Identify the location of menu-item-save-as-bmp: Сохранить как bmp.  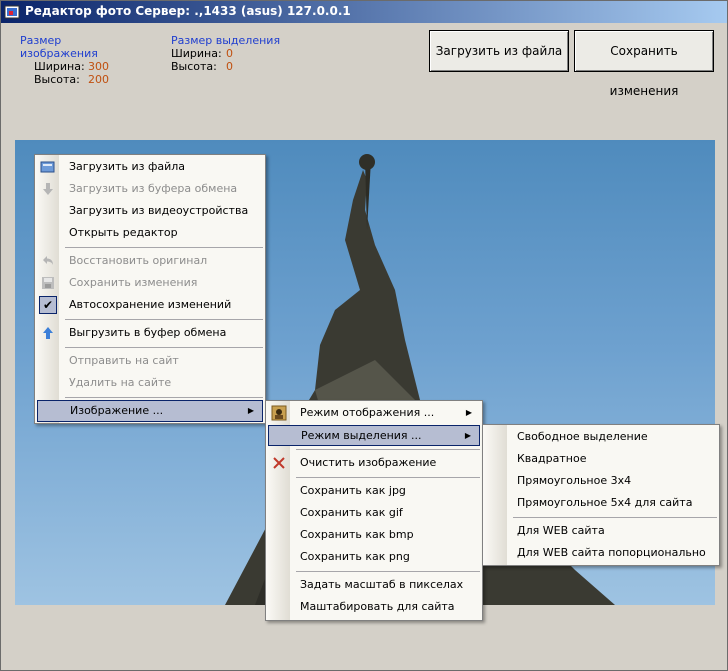
(374, 535).